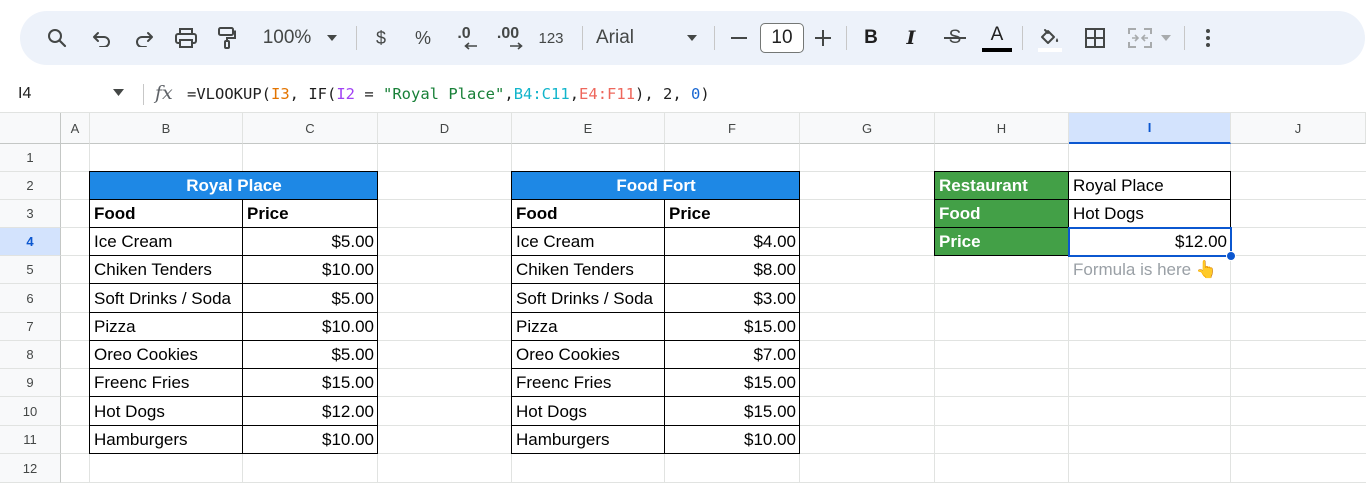 Image resolution: width=1366 pixels, height=483 pixels. Describe the element at coordinates (102, 38) in the screenshot. I see `undo-icon` at that location.